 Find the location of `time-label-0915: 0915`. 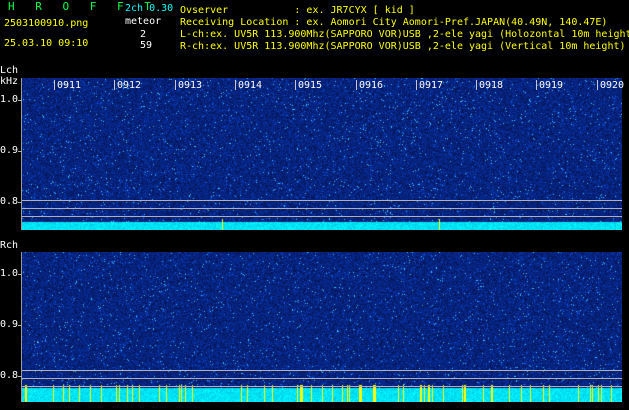

time-label-0915: 0915 is located at coordinates (310, 85).